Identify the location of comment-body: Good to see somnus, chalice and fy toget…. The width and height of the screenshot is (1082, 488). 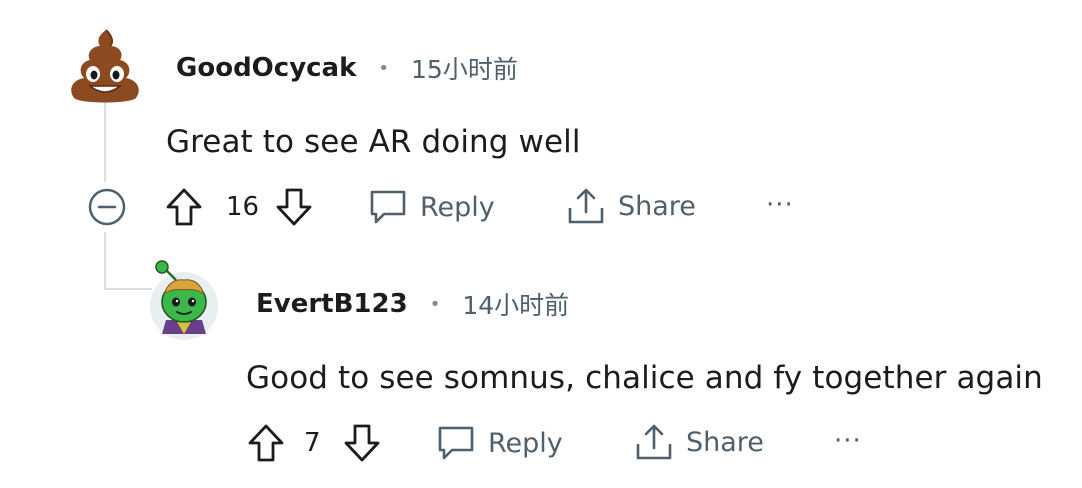
(644, 378).